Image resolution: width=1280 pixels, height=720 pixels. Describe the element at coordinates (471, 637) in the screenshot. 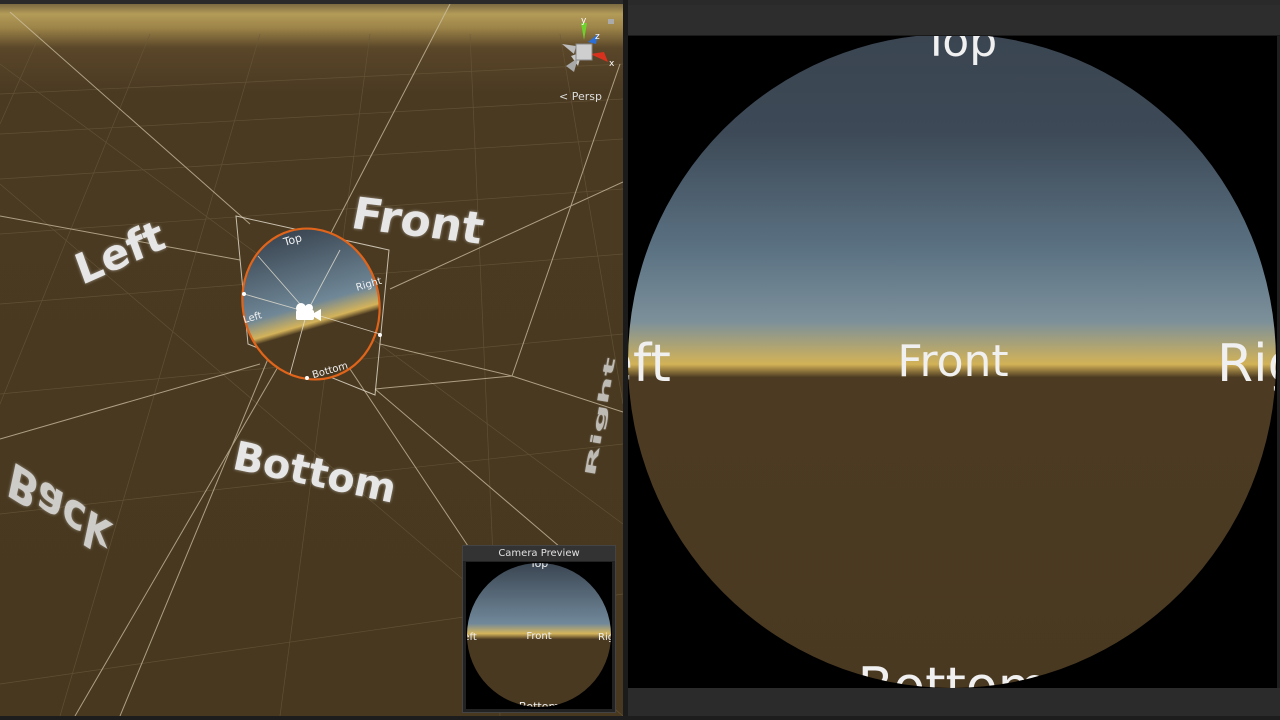

I see `preview-left-label: Left` at that location.